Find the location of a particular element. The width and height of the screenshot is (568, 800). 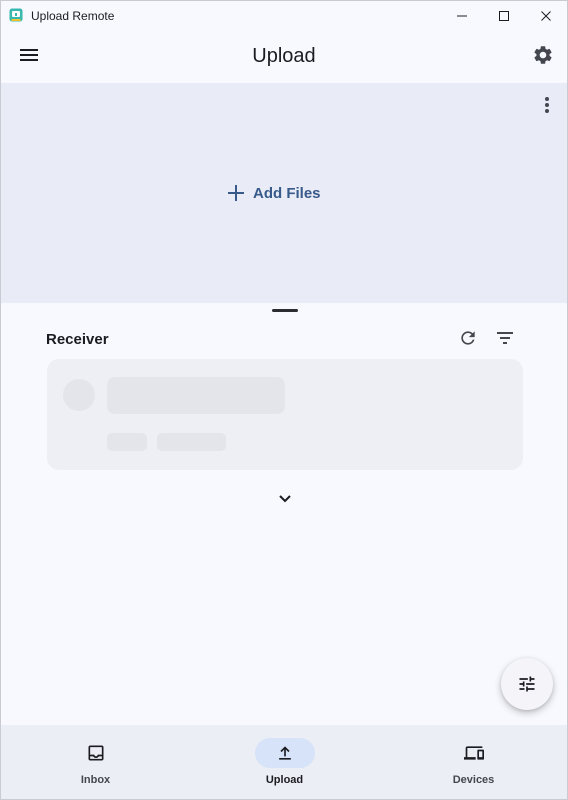

filter-button is located at coordinates (505, 338).